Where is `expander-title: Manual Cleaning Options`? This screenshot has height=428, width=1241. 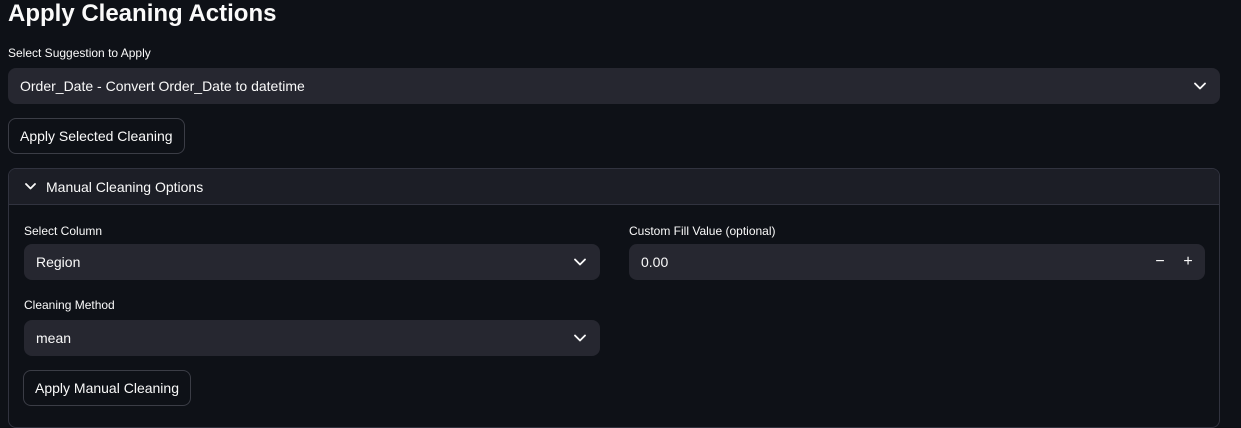 expander-title: Manual Cleaning Options is located at coordinates (125, 186).